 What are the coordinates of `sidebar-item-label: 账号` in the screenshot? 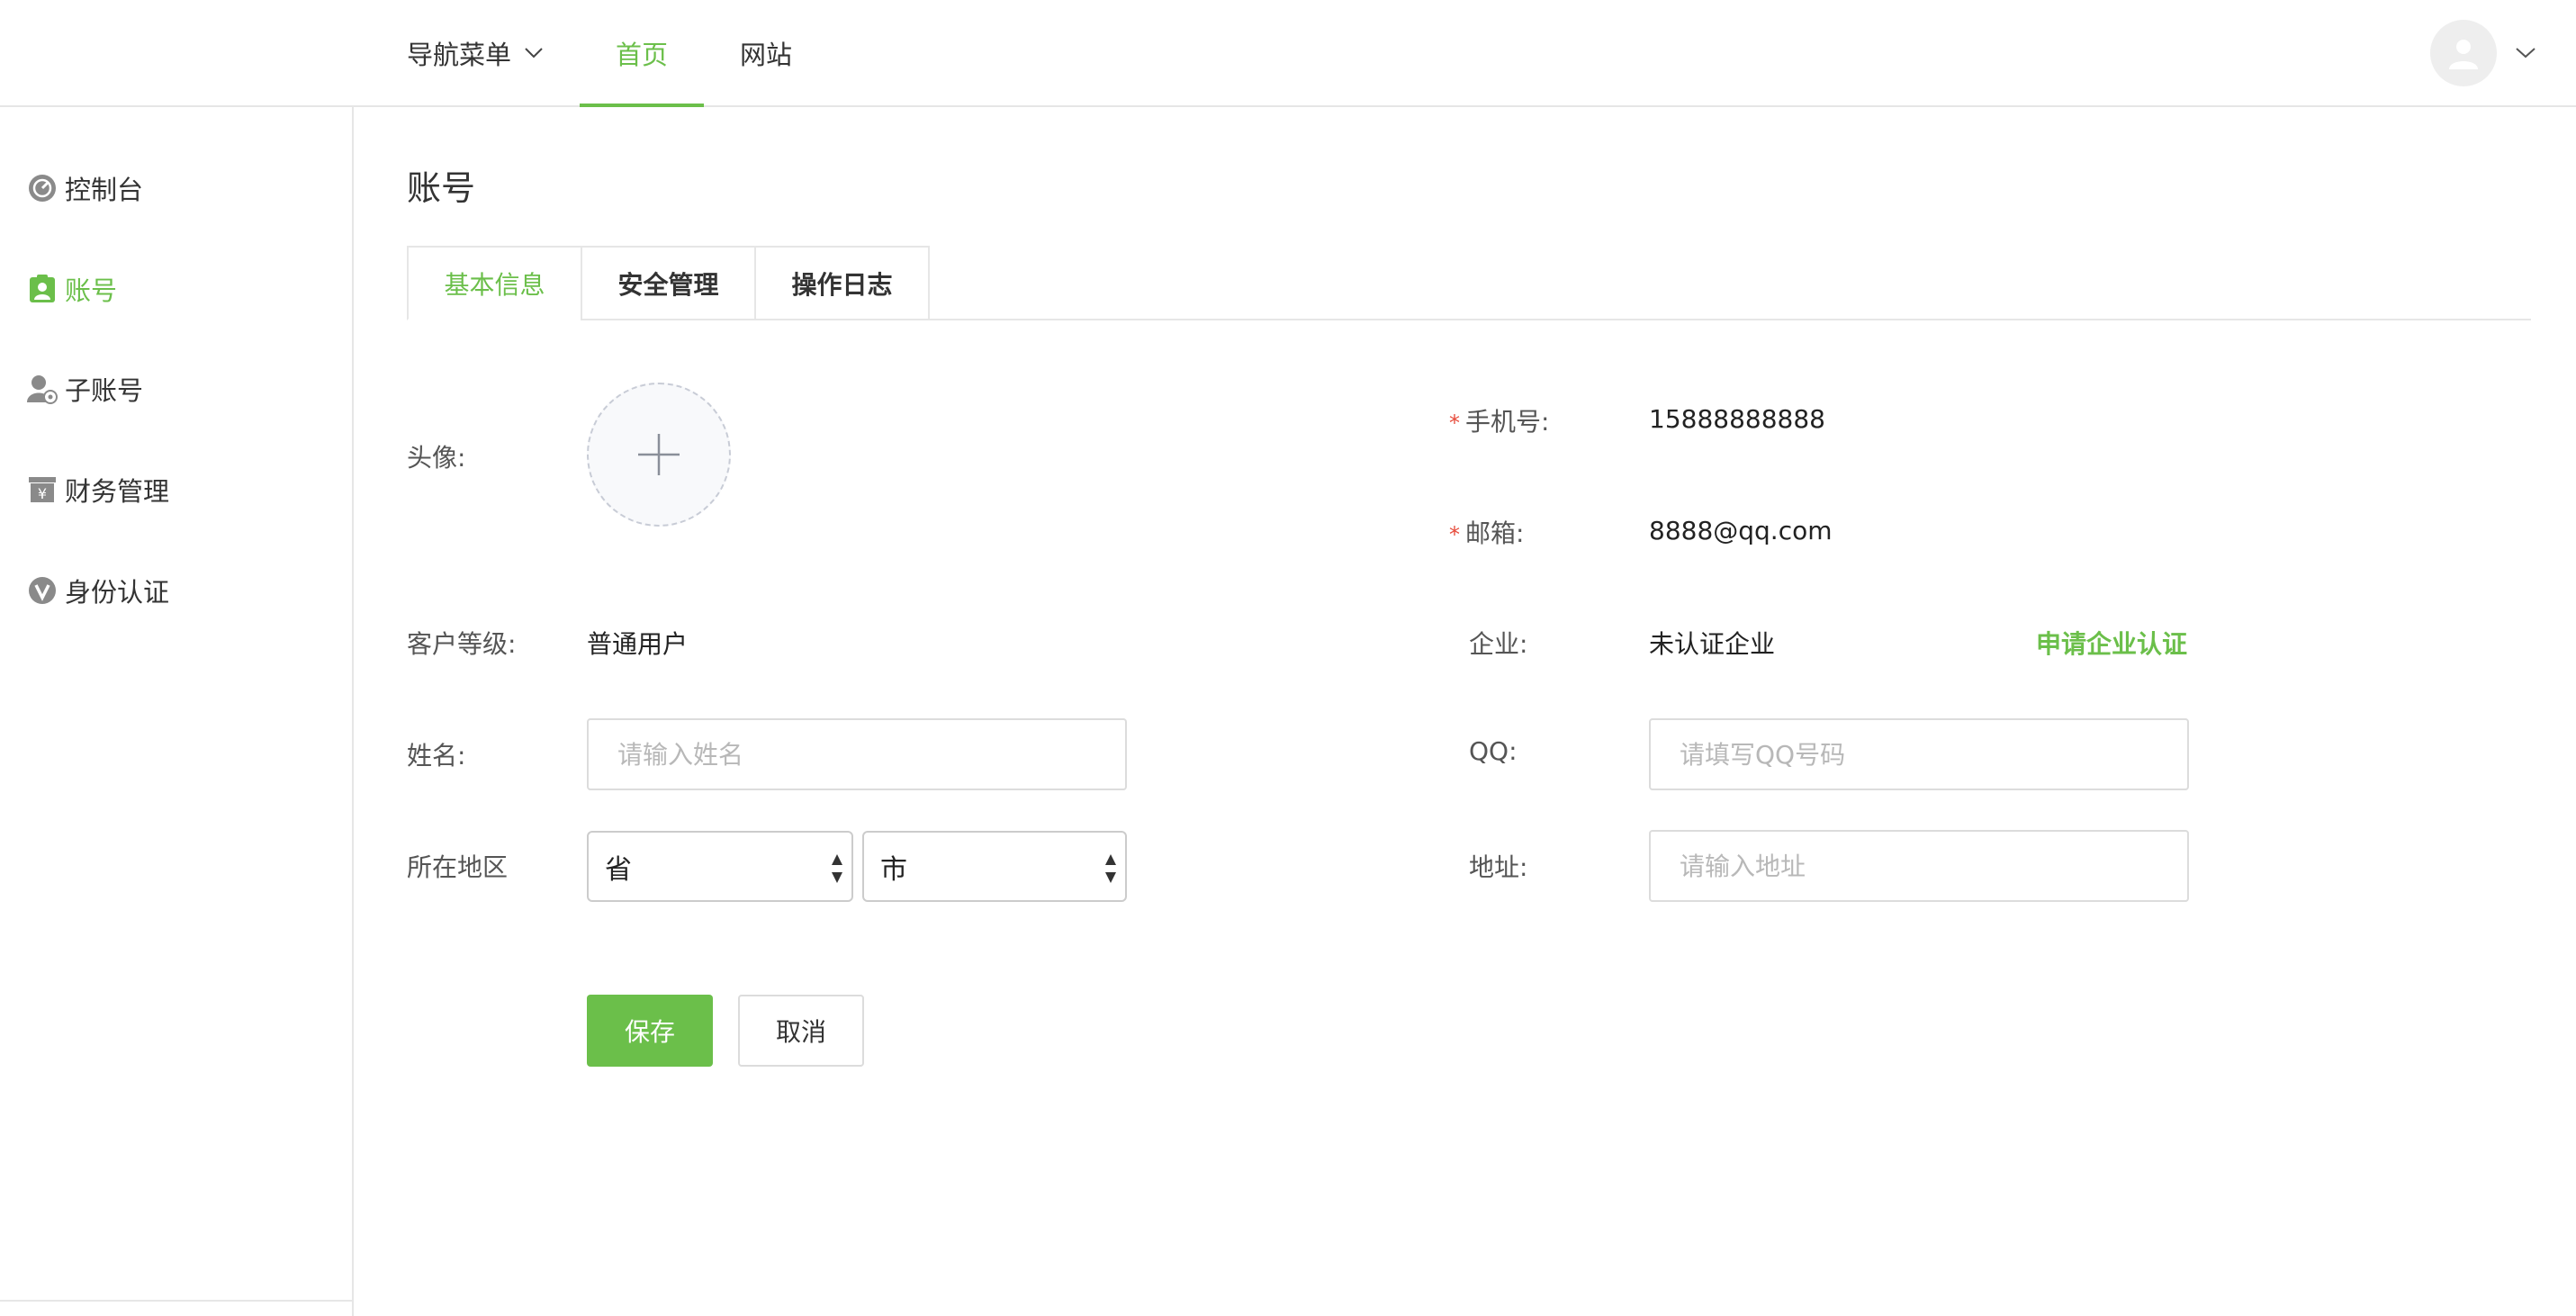 It's located at (91, 290).